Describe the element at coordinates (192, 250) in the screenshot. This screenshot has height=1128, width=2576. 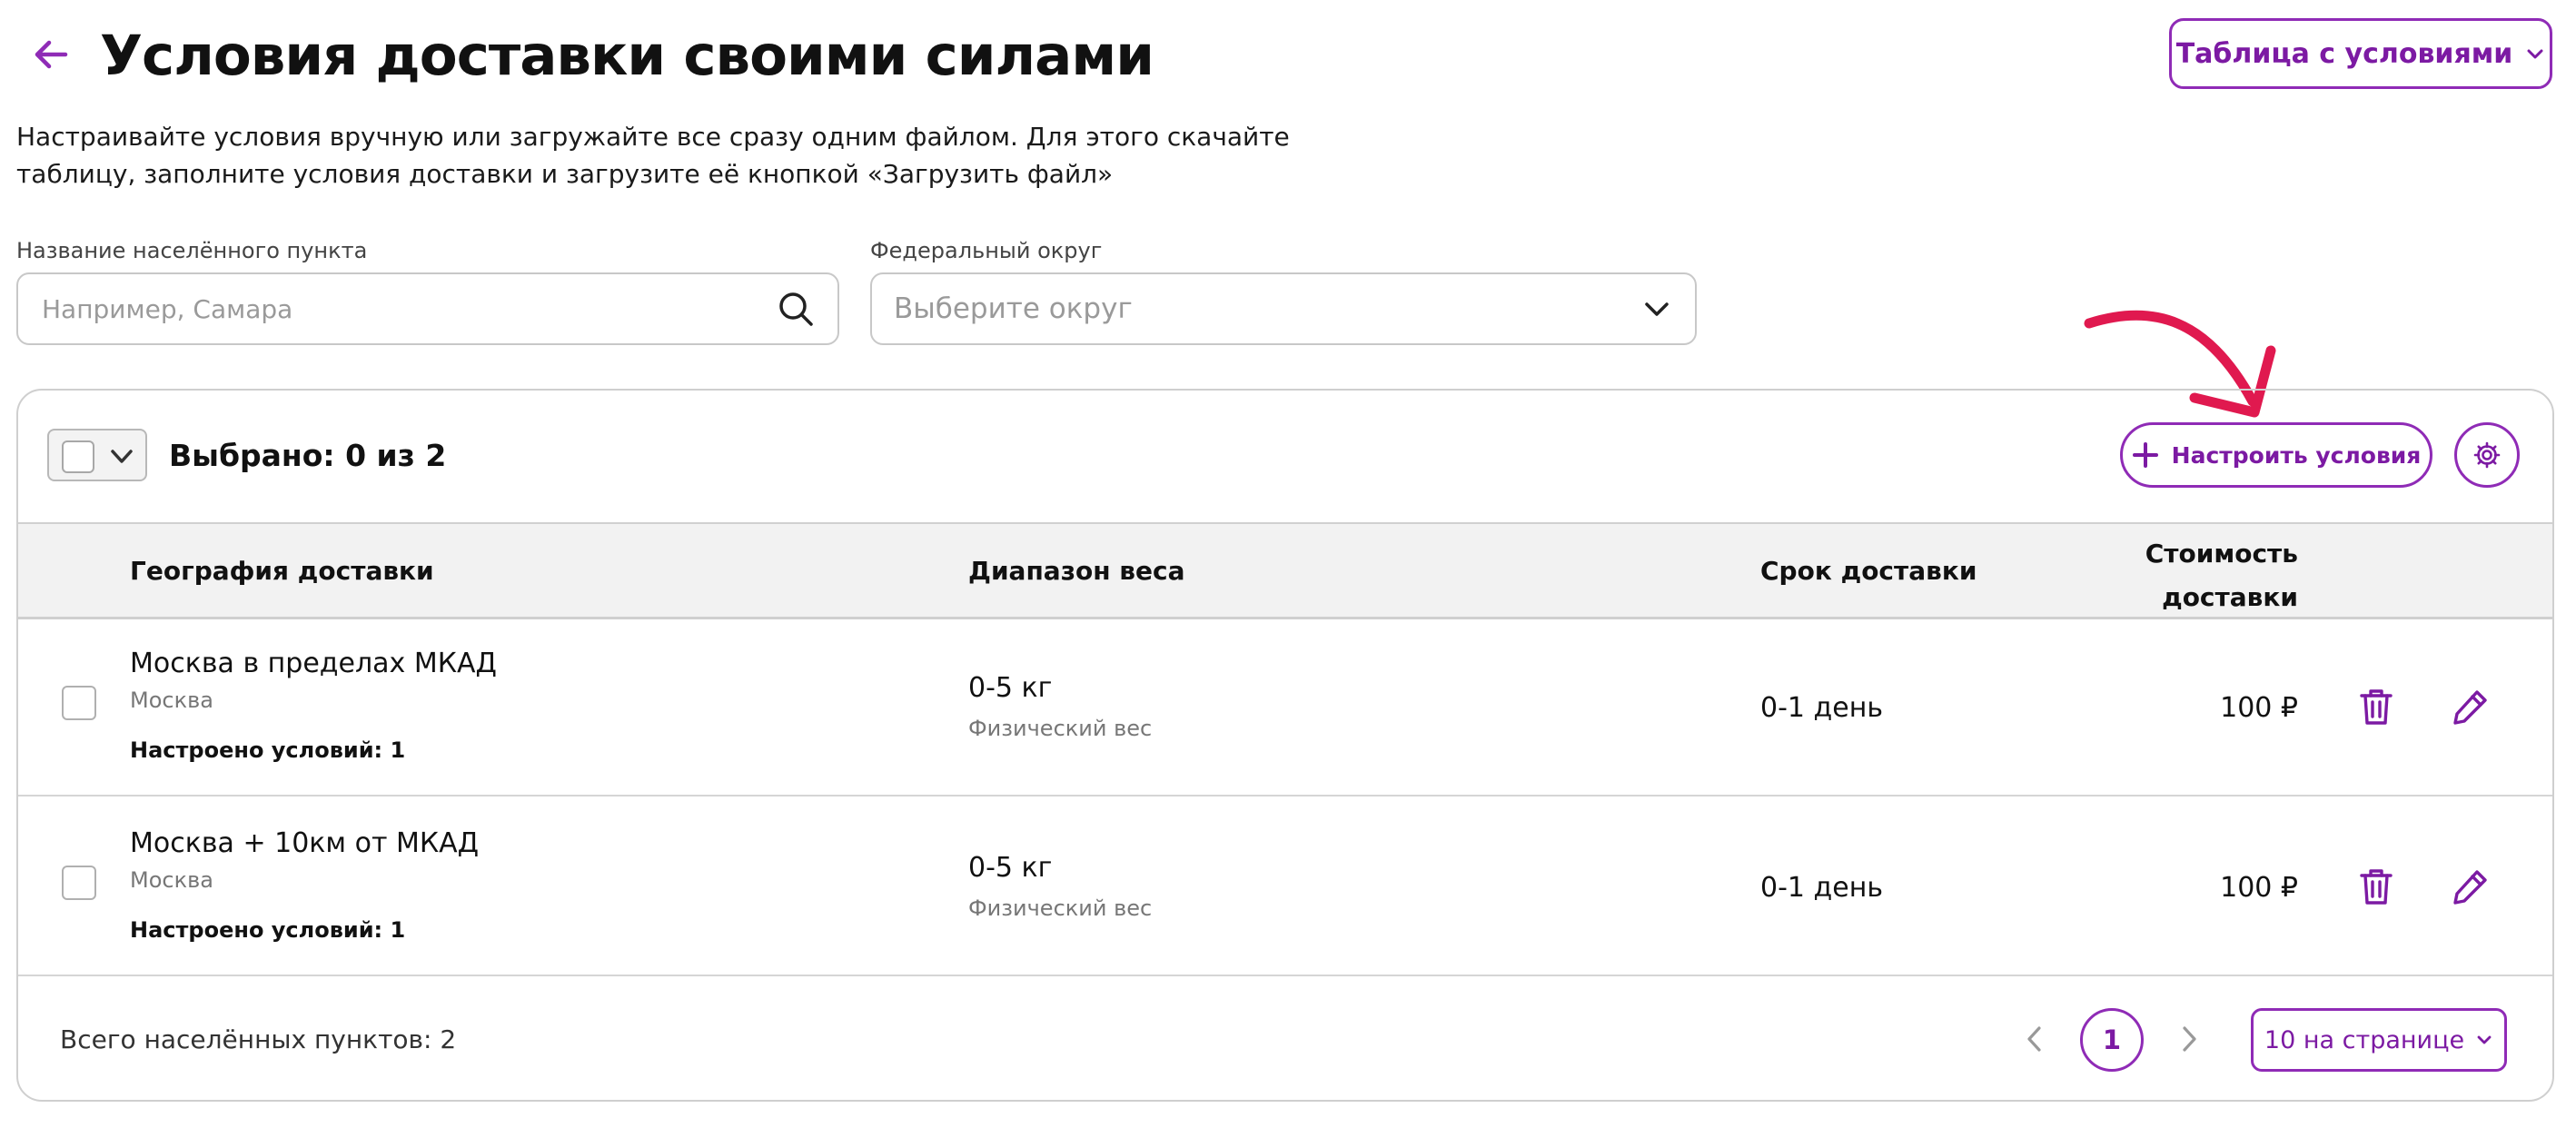
I see `city-filter-label: Название населённого пункта` at that location.